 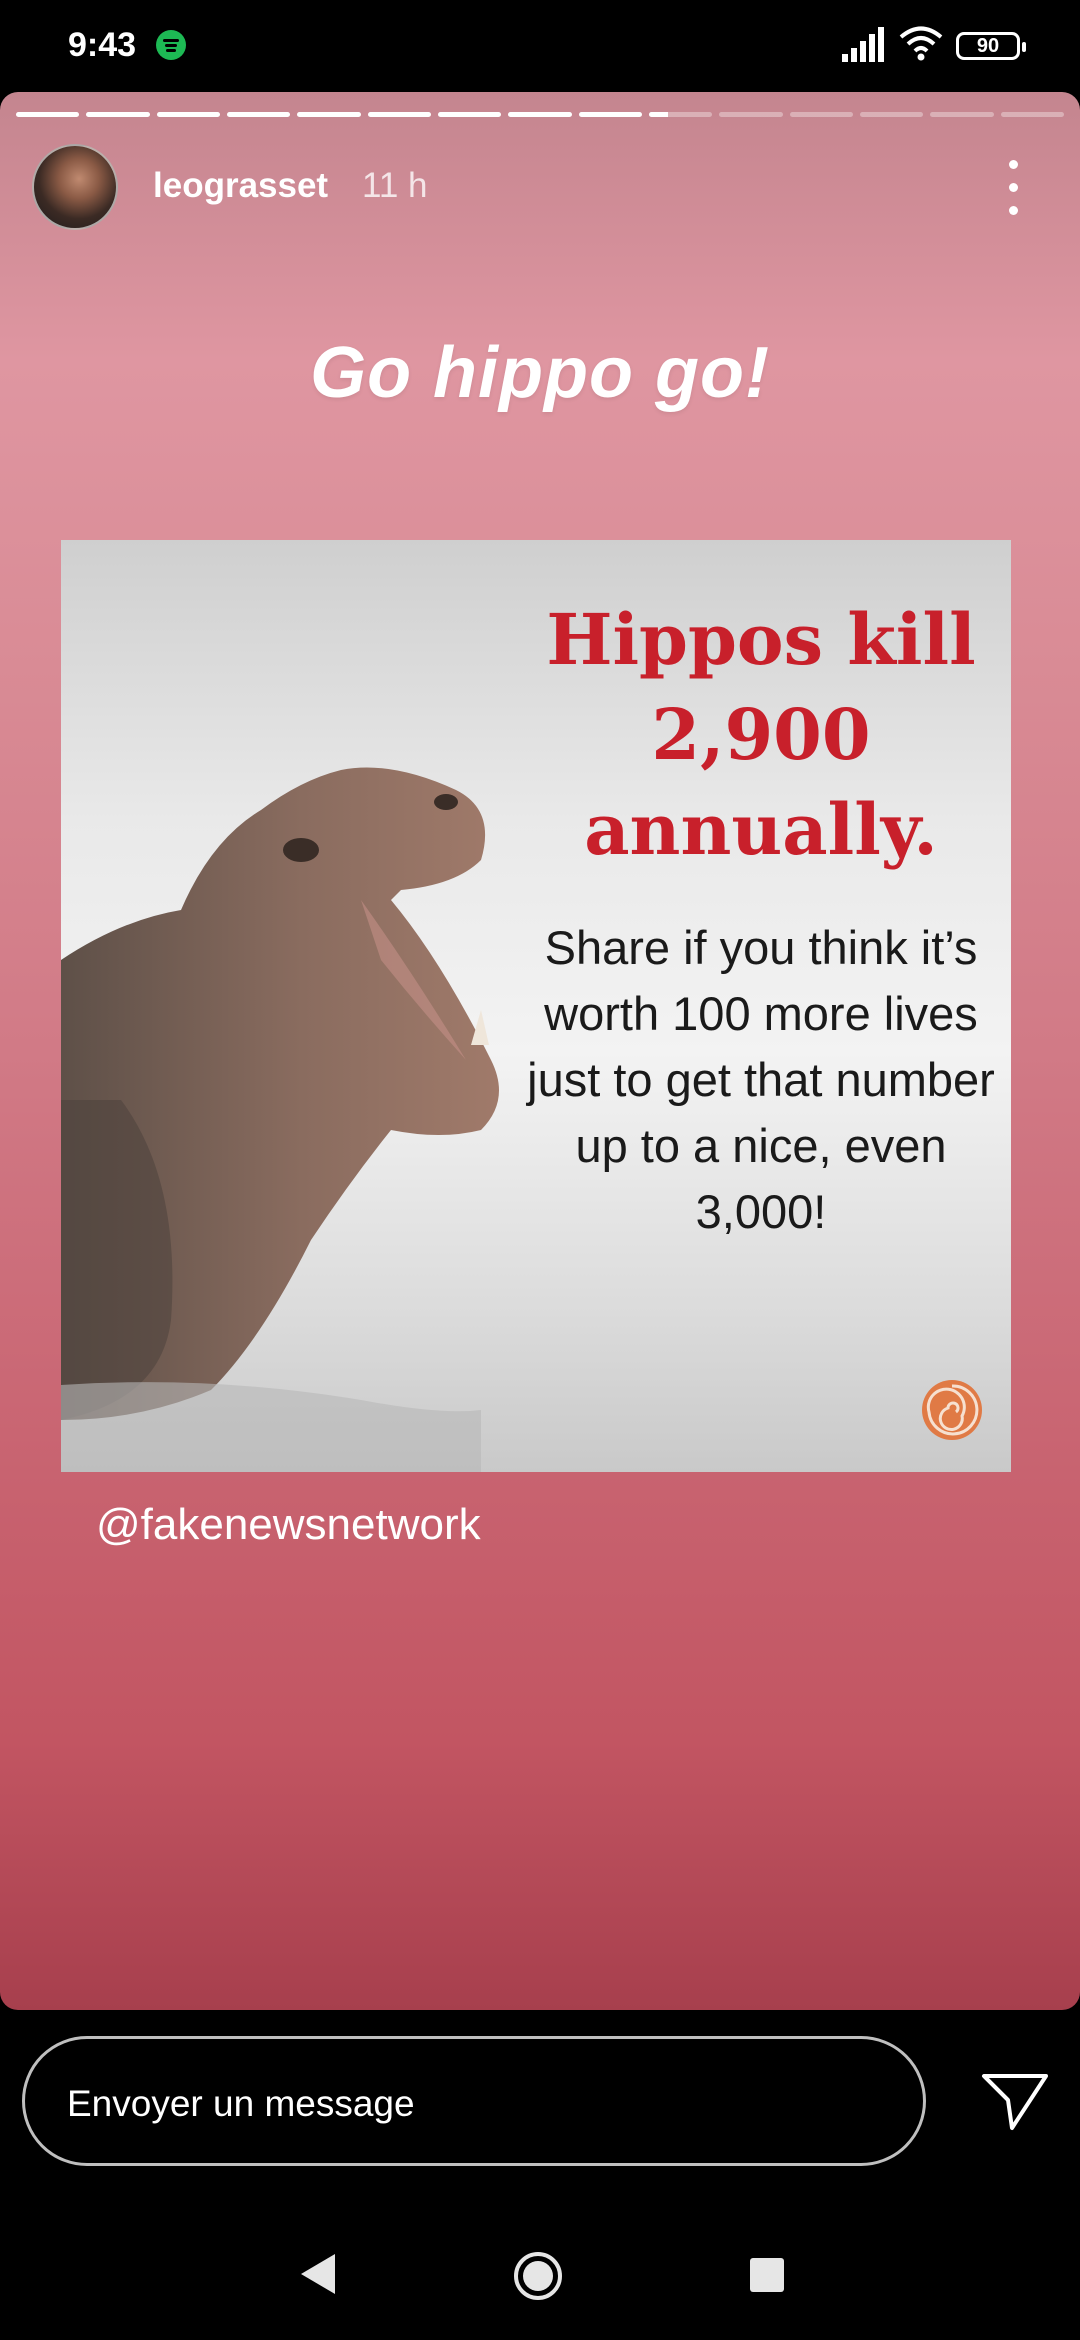 I want to click on hippo-illustration, so click(x=280, y=1119).